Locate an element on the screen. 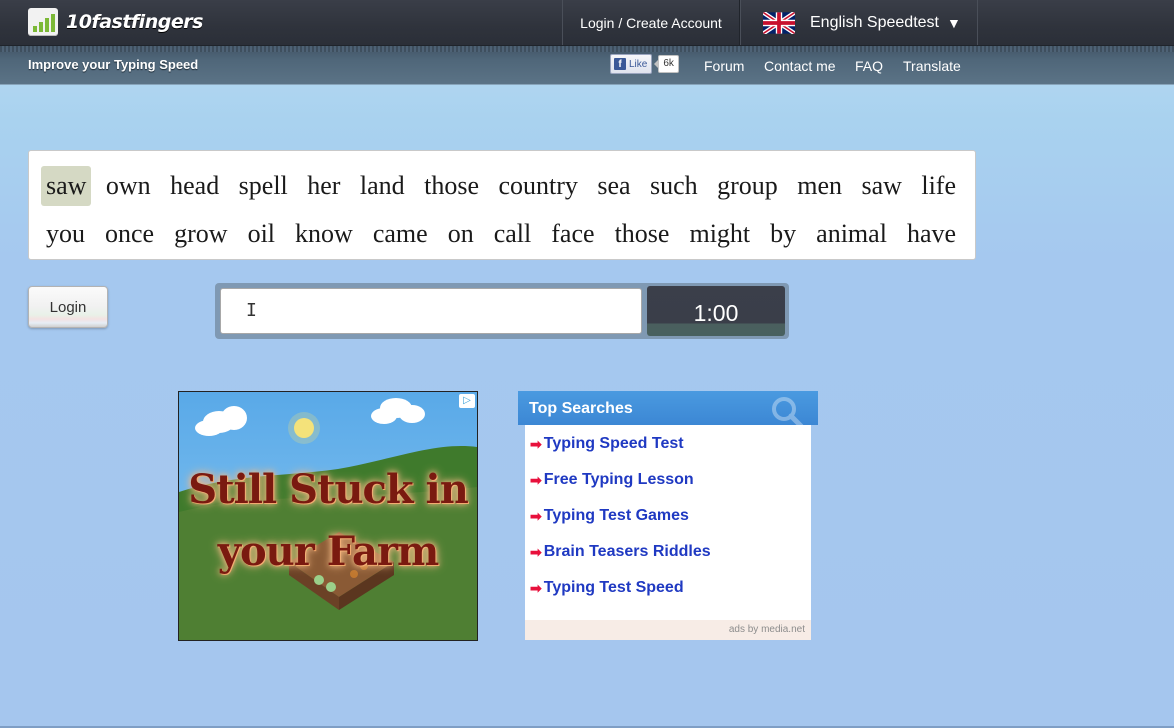 The image size is (1174, 728). word: saw is located at coordinates (881, 185).